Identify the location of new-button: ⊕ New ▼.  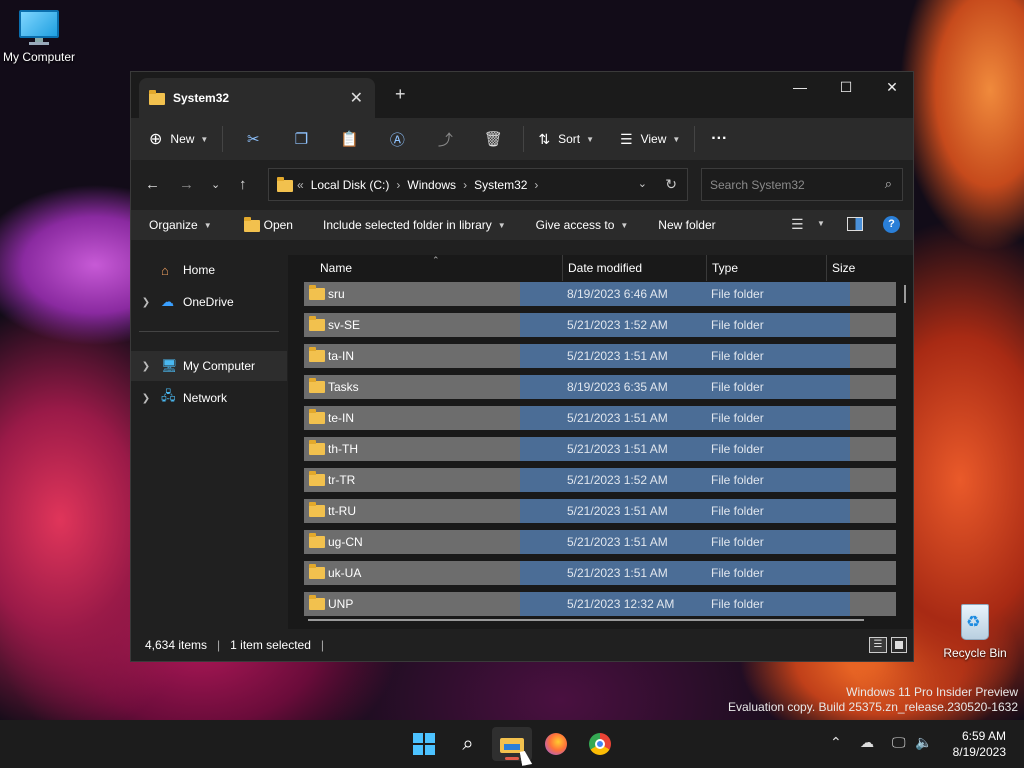
(178, 139).